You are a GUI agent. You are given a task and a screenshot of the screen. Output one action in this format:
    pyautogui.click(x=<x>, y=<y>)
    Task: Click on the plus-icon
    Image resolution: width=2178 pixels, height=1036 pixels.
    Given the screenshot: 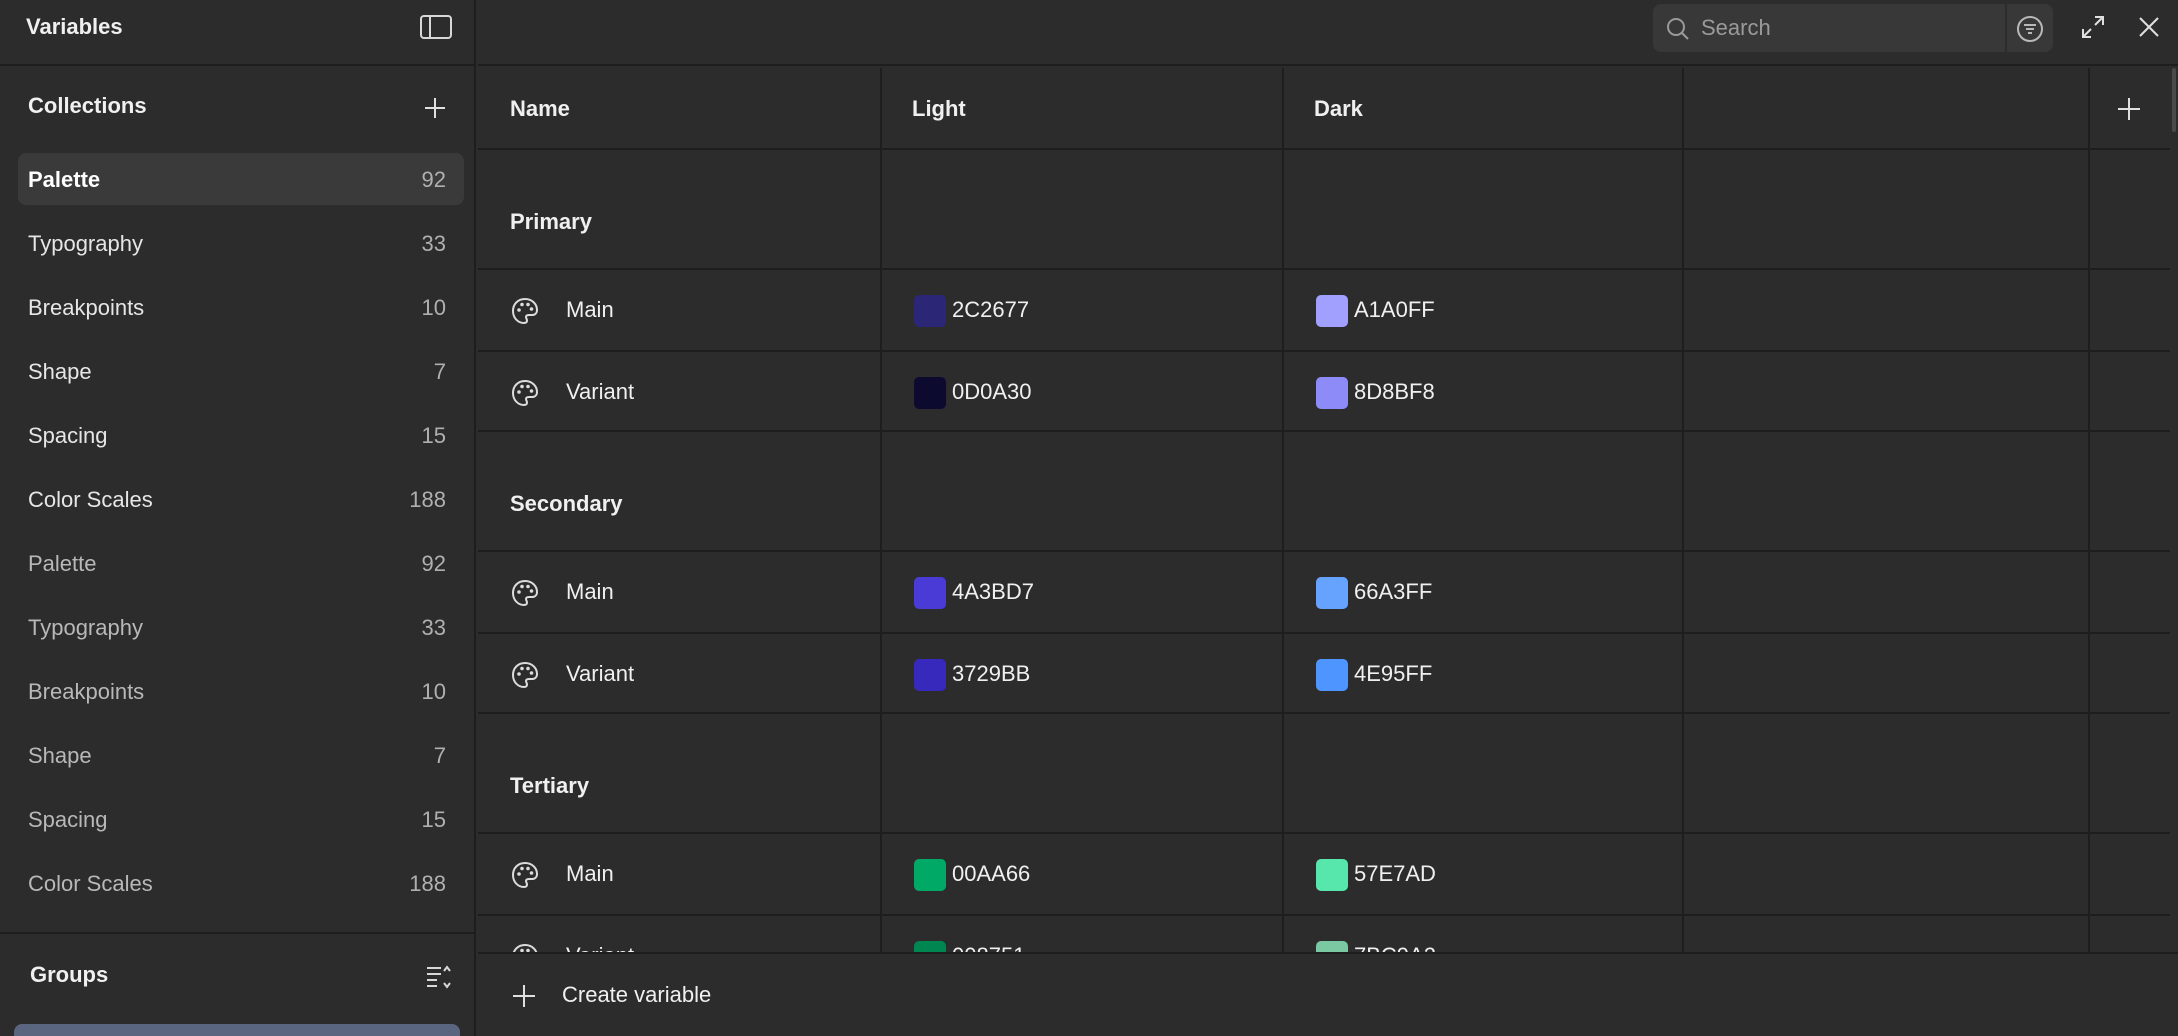 What is the action you would take?
    pyautogui.click(x=524, y=996)
    